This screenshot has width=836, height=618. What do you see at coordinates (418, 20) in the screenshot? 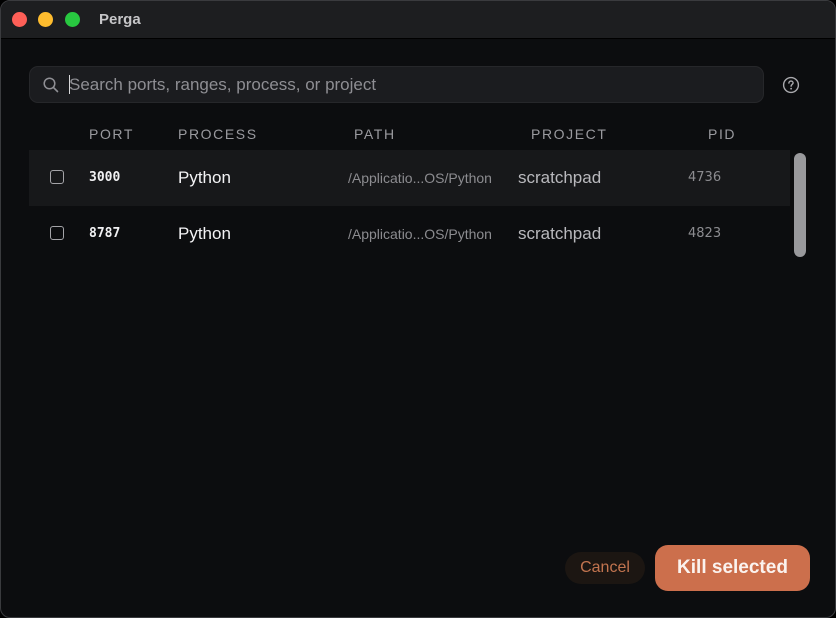
I see `title-bar: Perga` at bounding box center [418, 20].